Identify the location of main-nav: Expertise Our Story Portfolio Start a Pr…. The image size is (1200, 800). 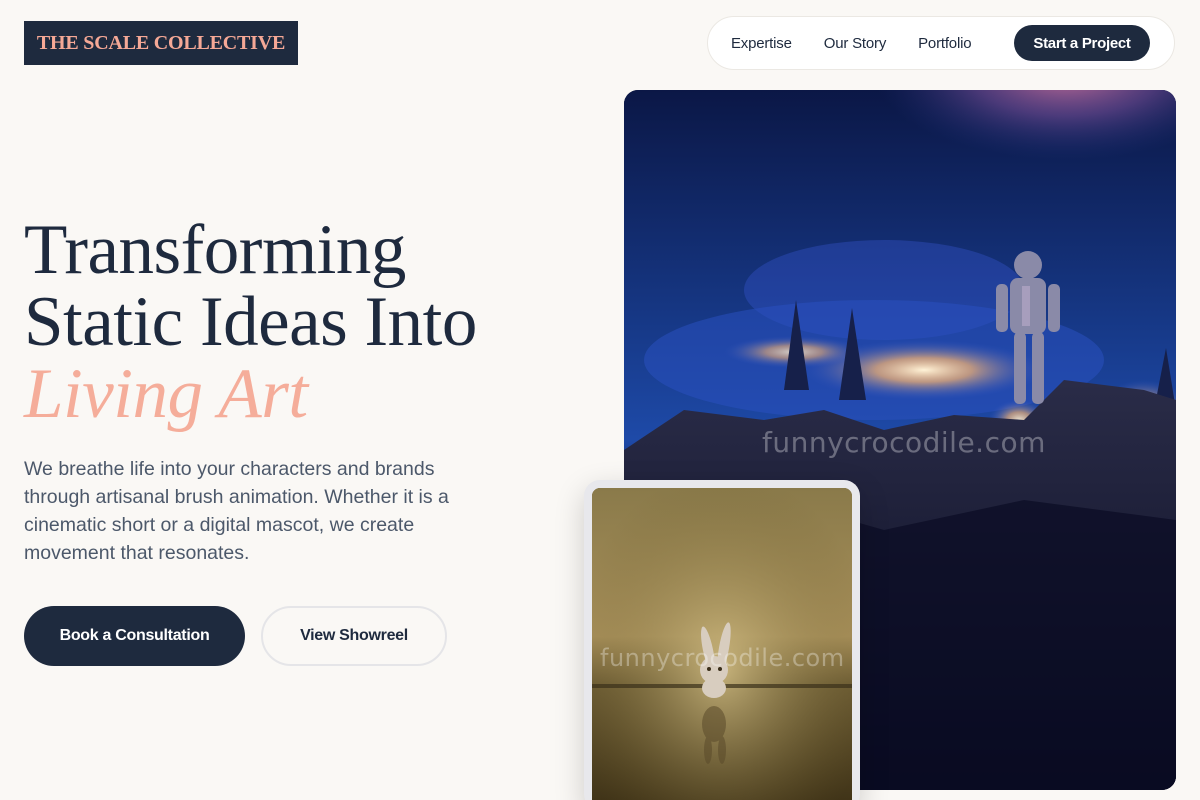
(941, 43).